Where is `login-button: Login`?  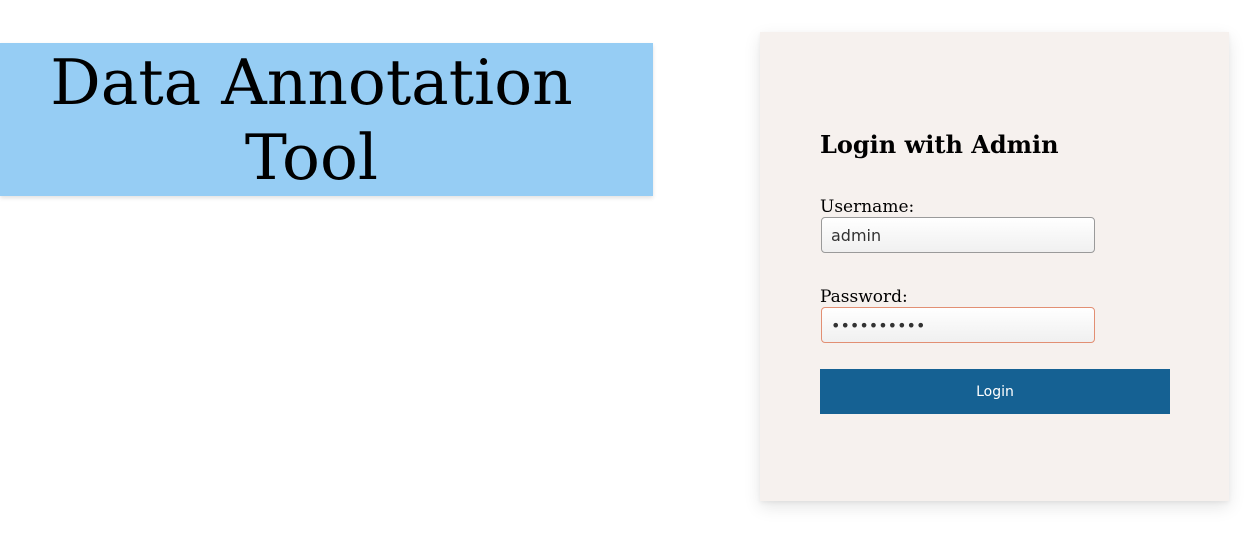 login-button: Login is located at coordinates (995, 391).